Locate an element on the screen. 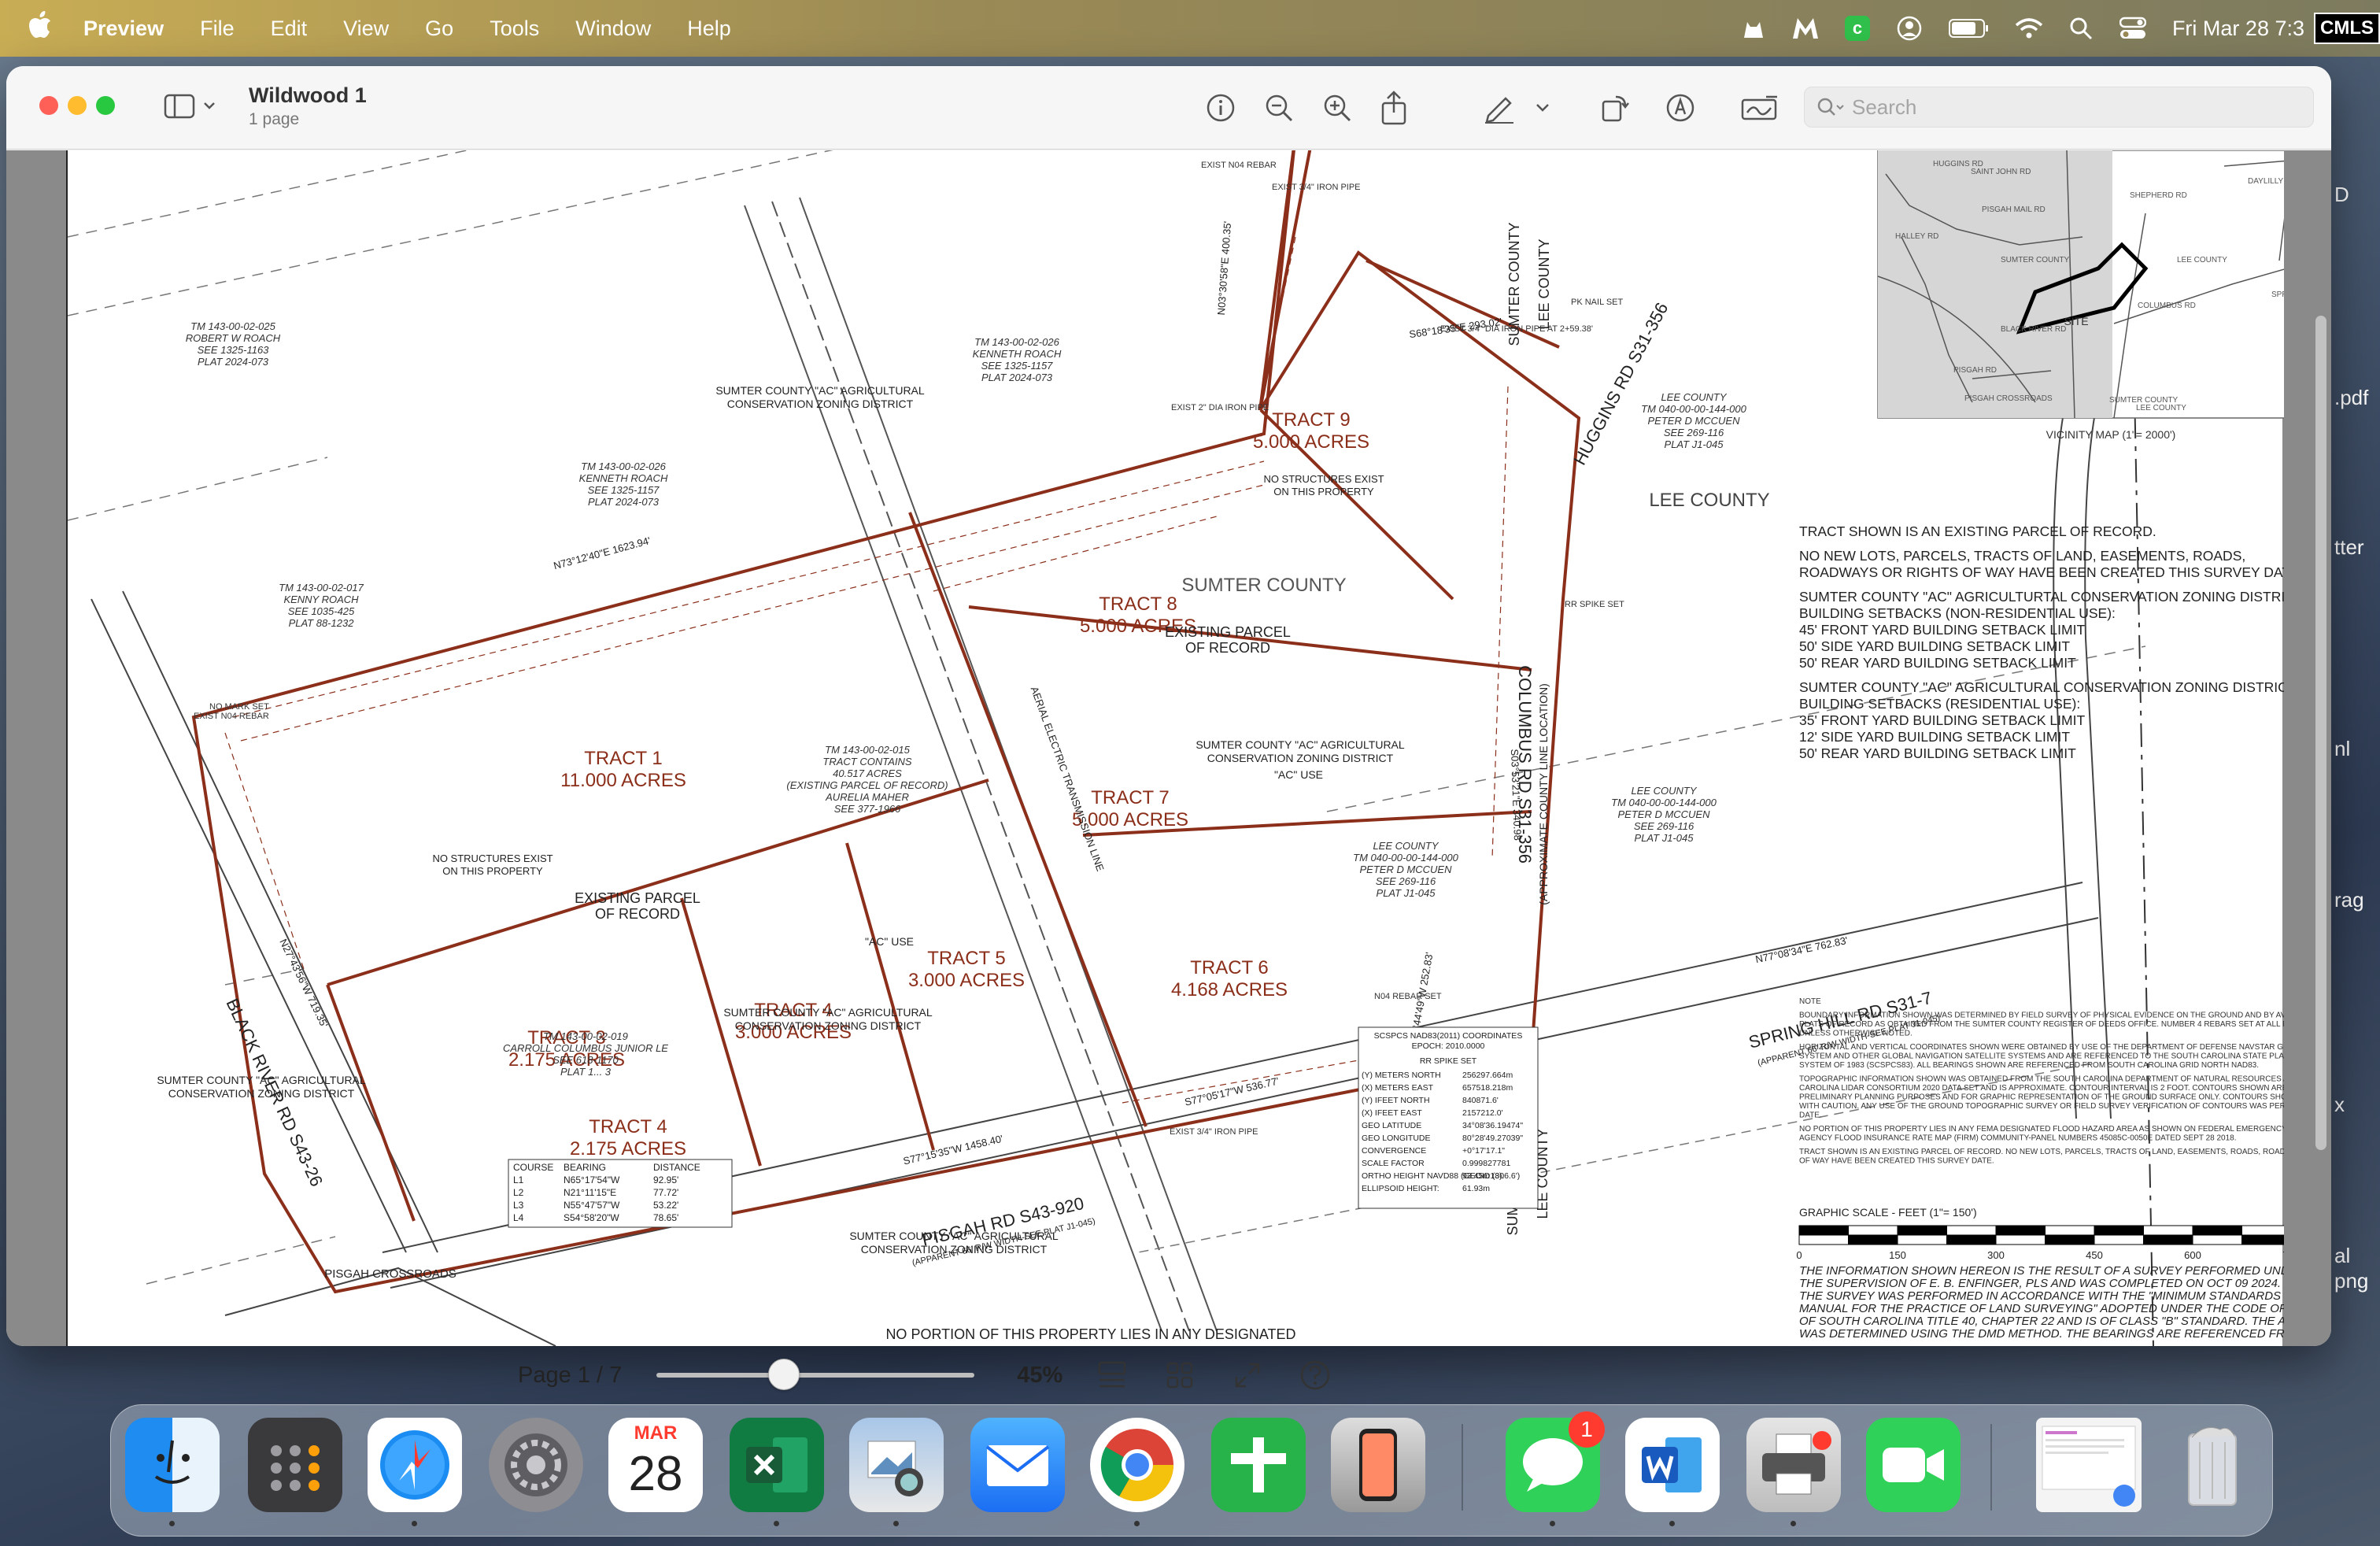 This screenshot has width=2380, height=1546. excel-app-icon is located at coordinates (777, 1472).